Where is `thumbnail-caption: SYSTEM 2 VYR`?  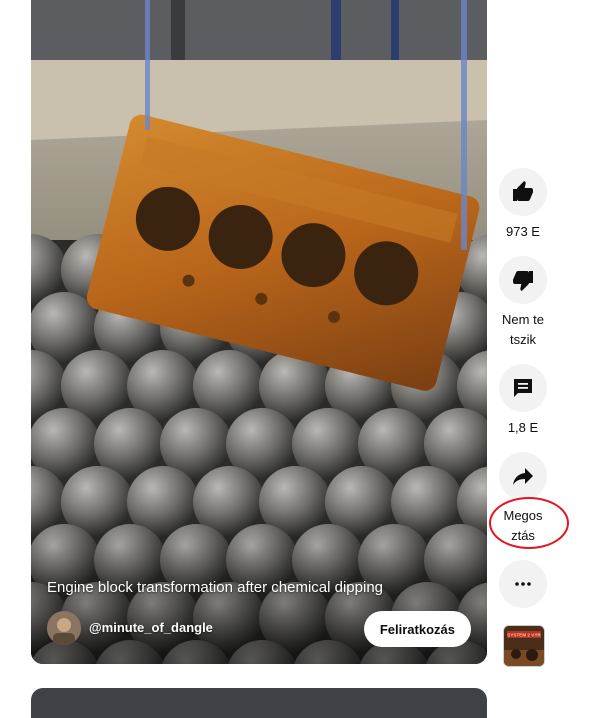
thumbnail-caption: SYSTEM 2 VYR is located at coordinates (524, 635).